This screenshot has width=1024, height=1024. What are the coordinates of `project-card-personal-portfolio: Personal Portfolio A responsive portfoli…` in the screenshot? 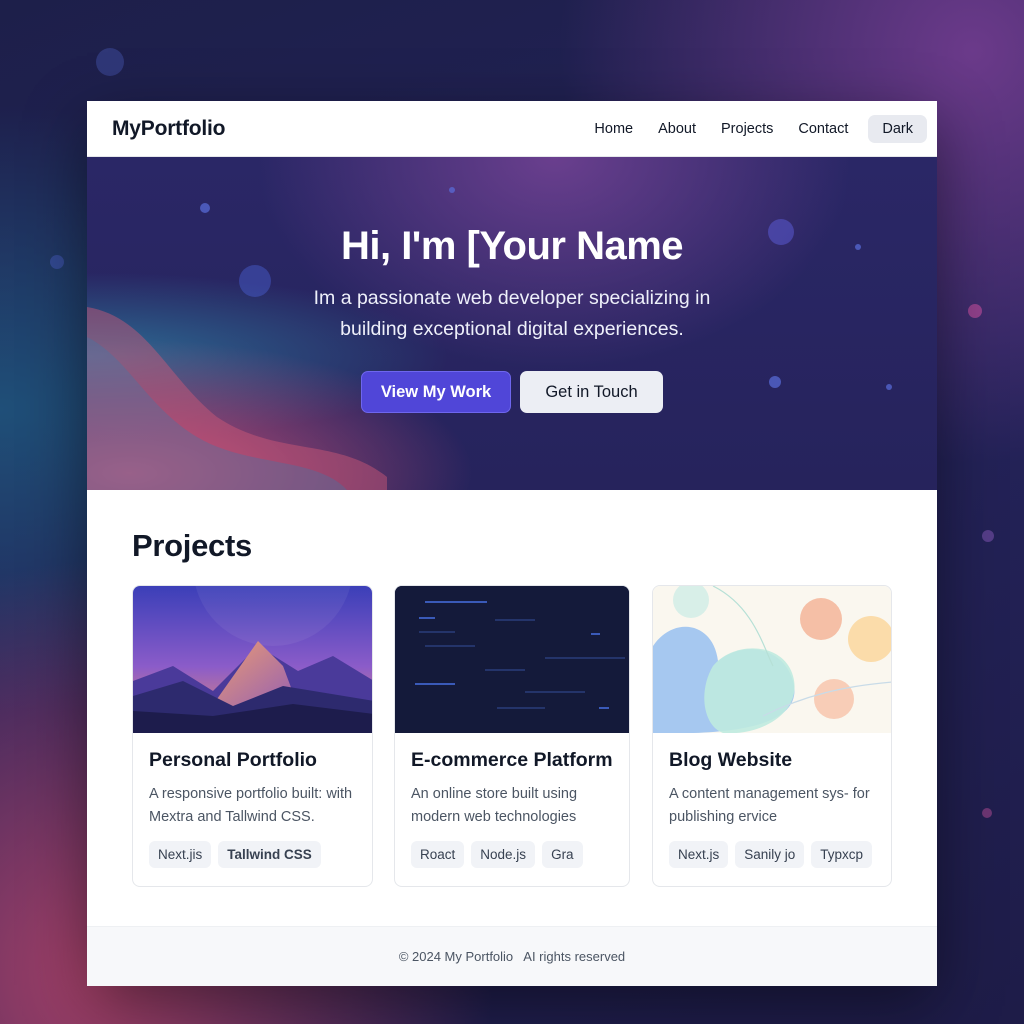 It's located at (252, 736).